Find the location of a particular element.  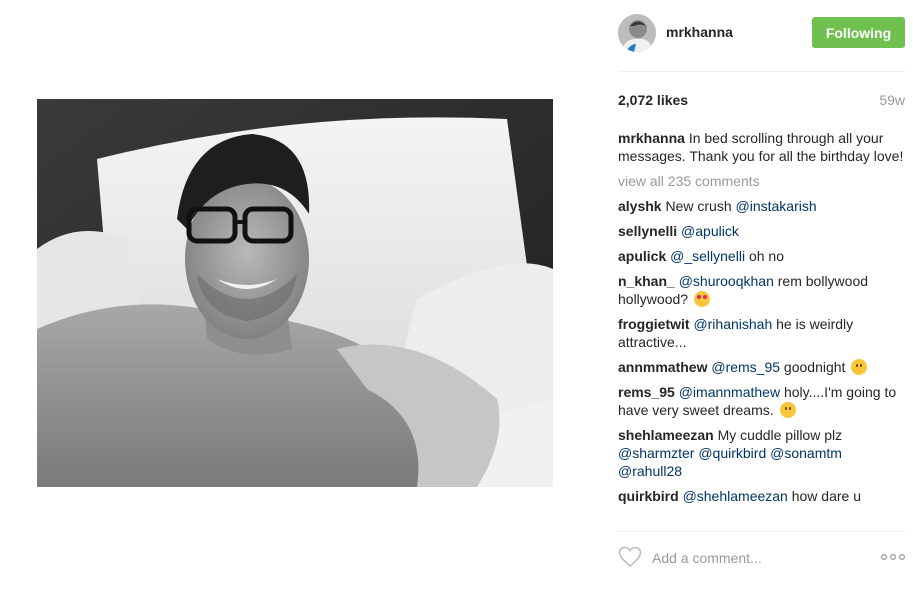

likes-count: 2,072 likes is located at coordinates (653, 100).